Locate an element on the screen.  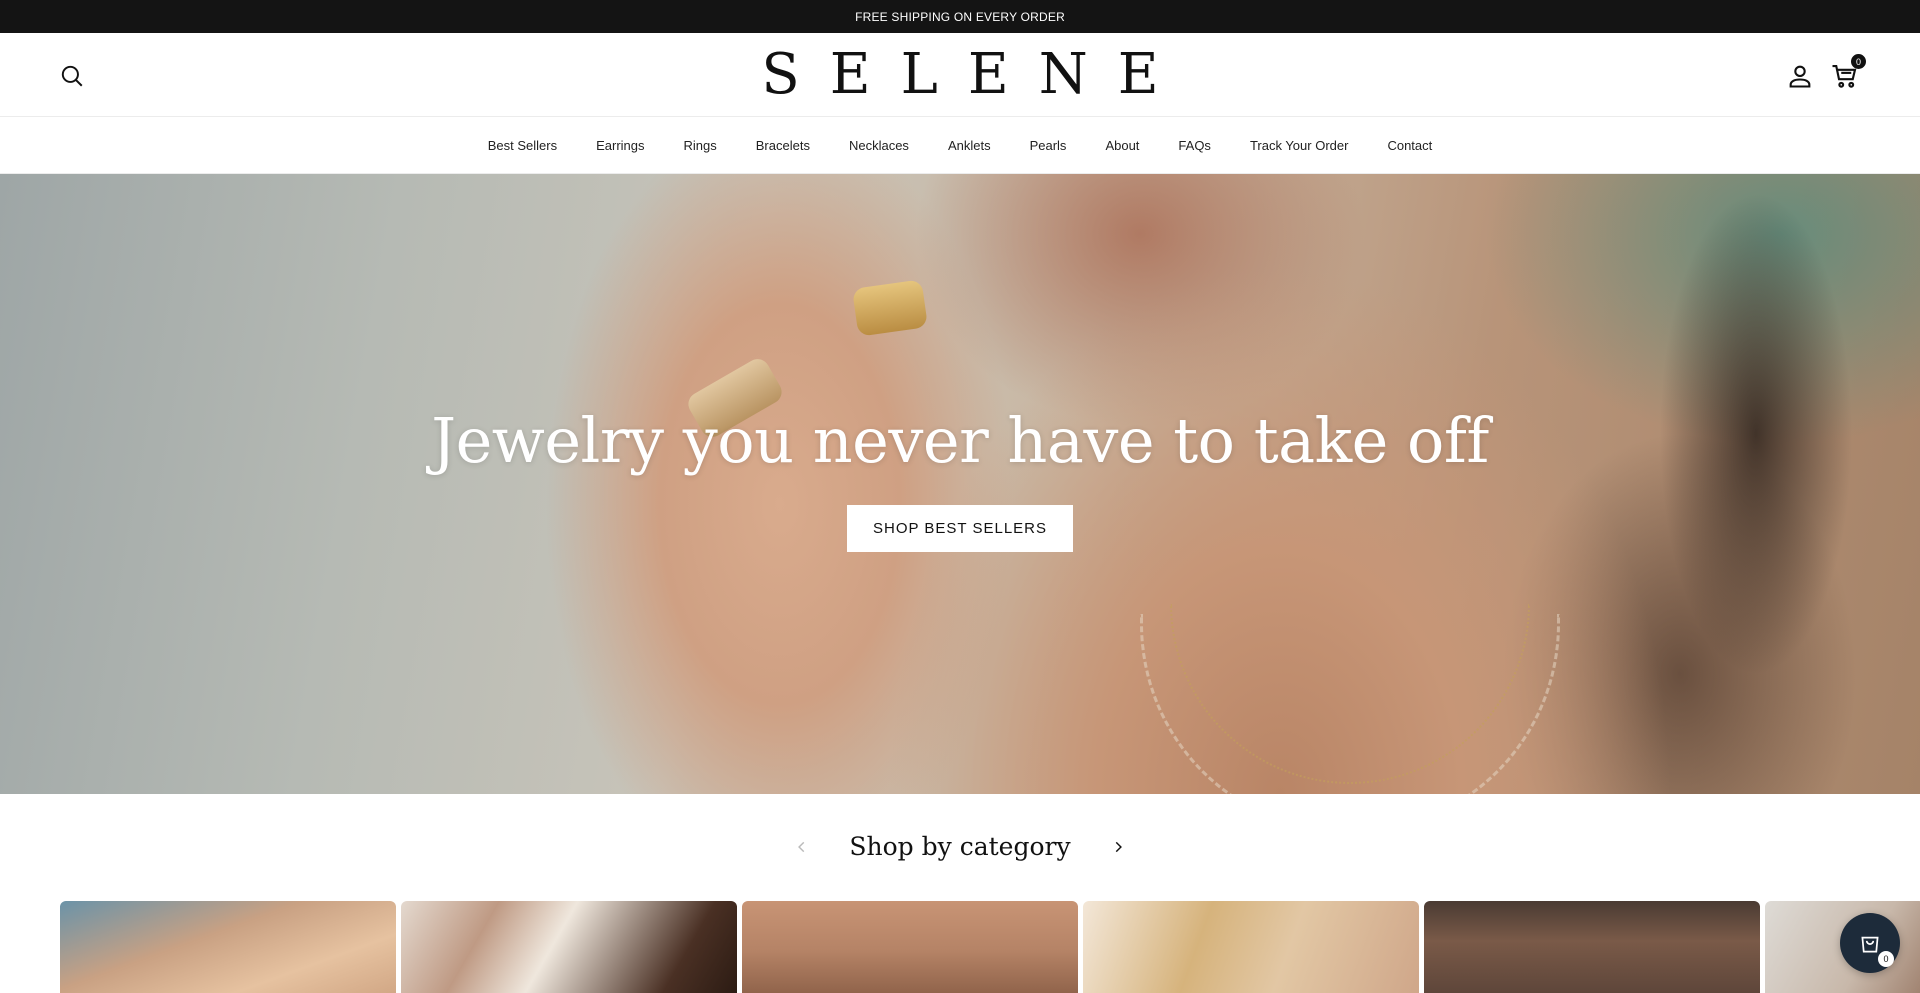
category-header: Shop by category is located at coordinates (960, 846).